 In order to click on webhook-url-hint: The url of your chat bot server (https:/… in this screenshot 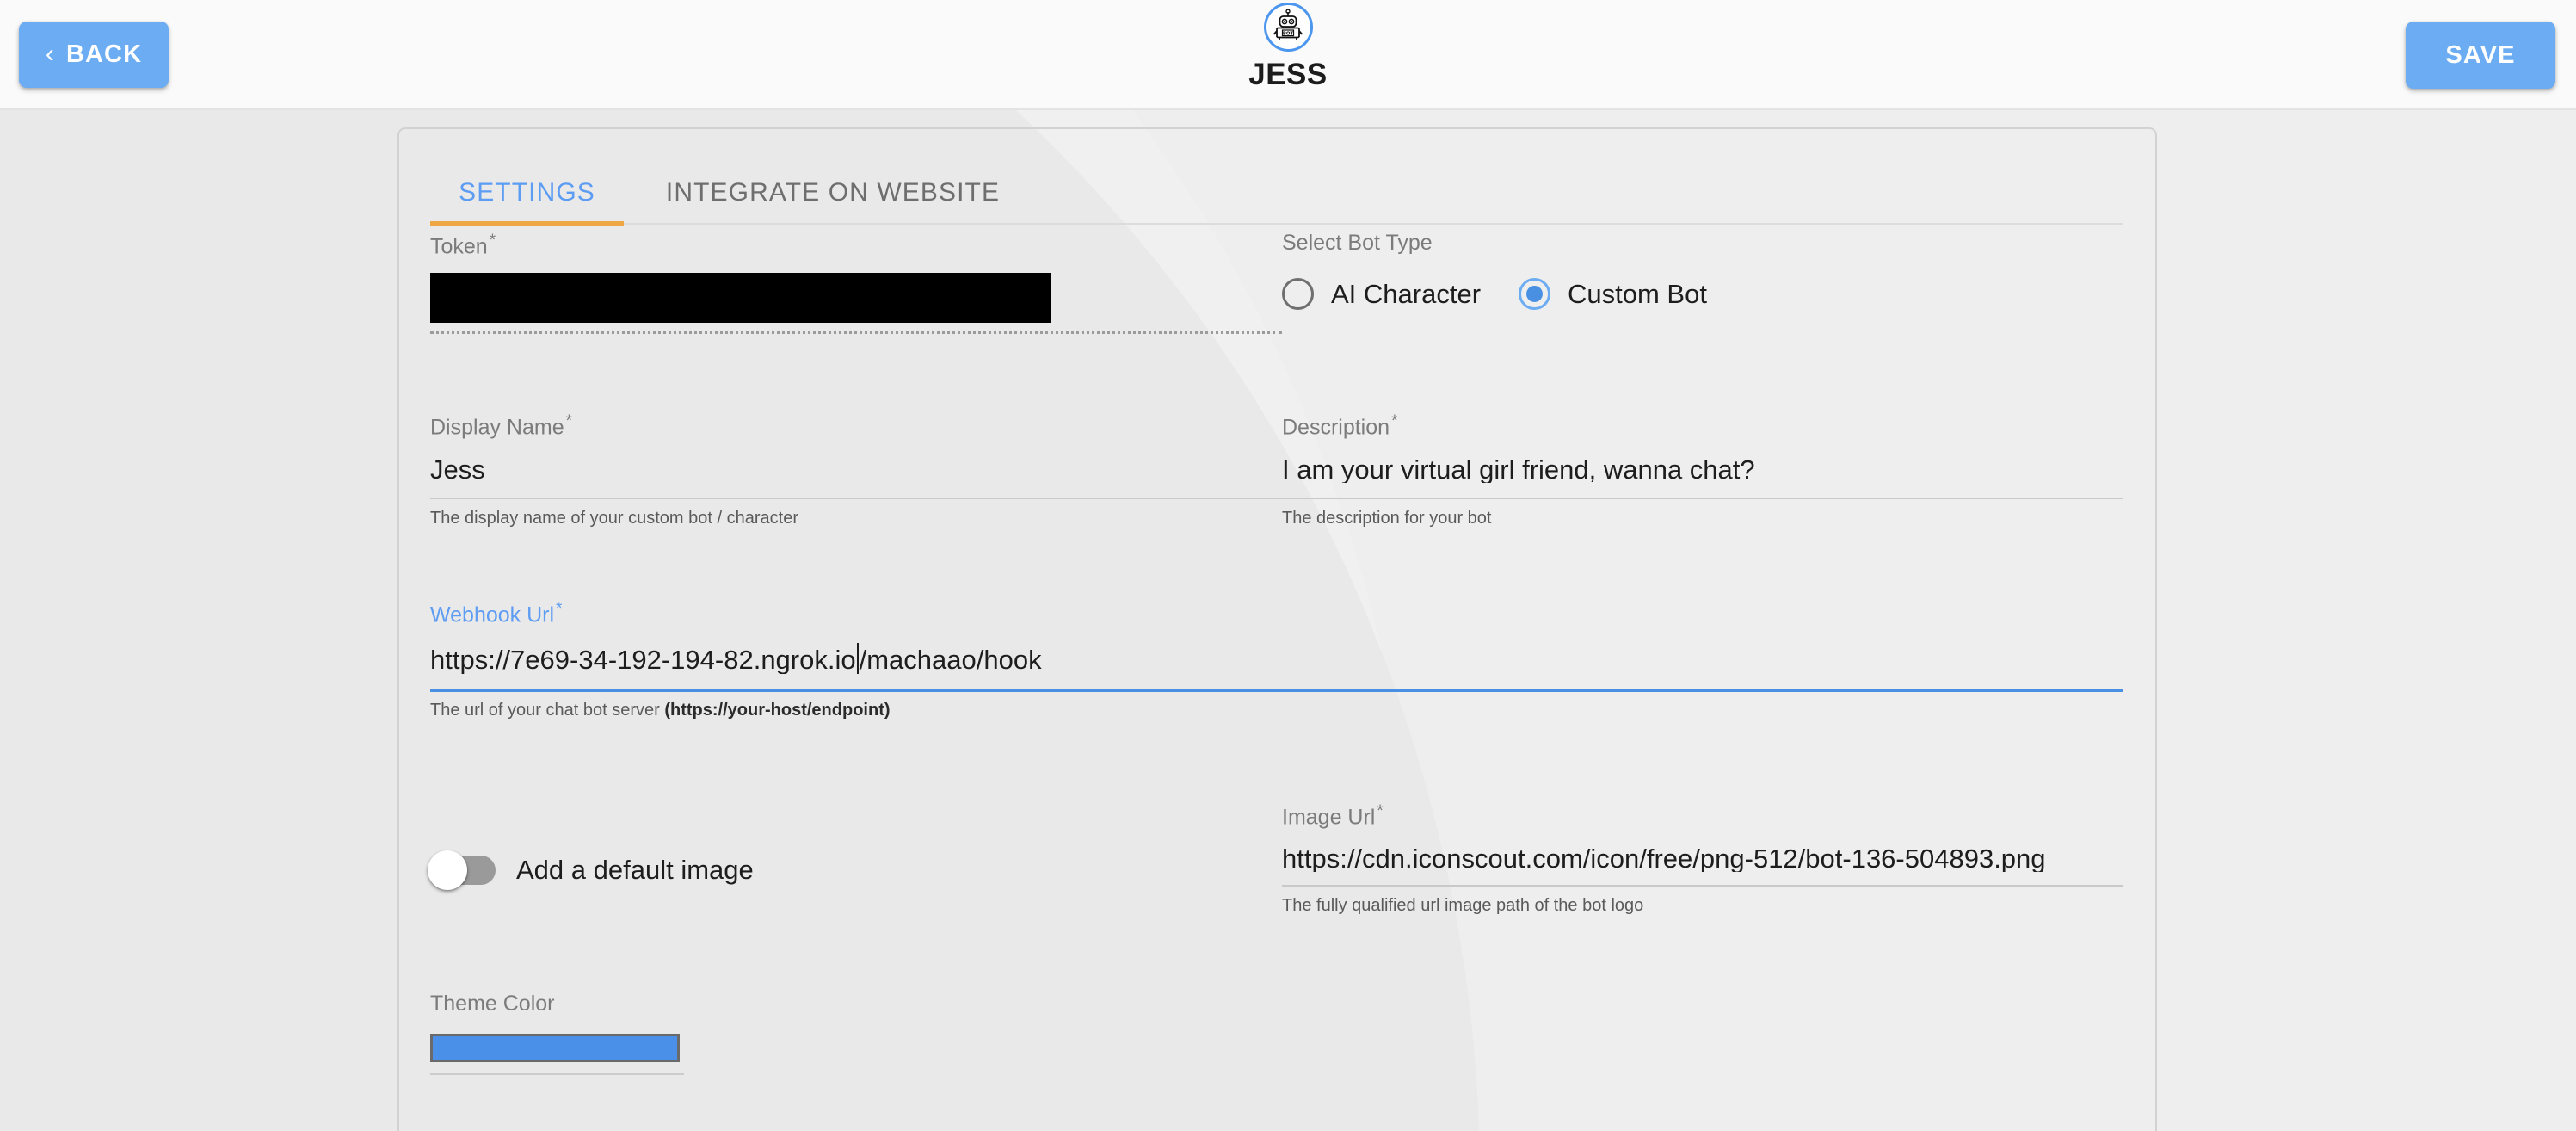, I will do `click(1276, 710)`.